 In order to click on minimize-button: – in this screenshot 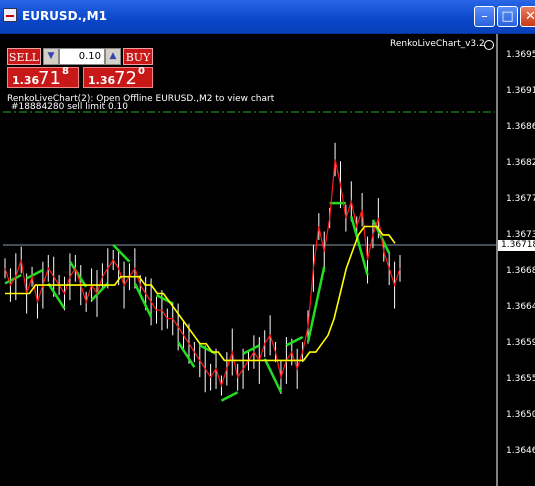, I will do `click(484, 16)`.